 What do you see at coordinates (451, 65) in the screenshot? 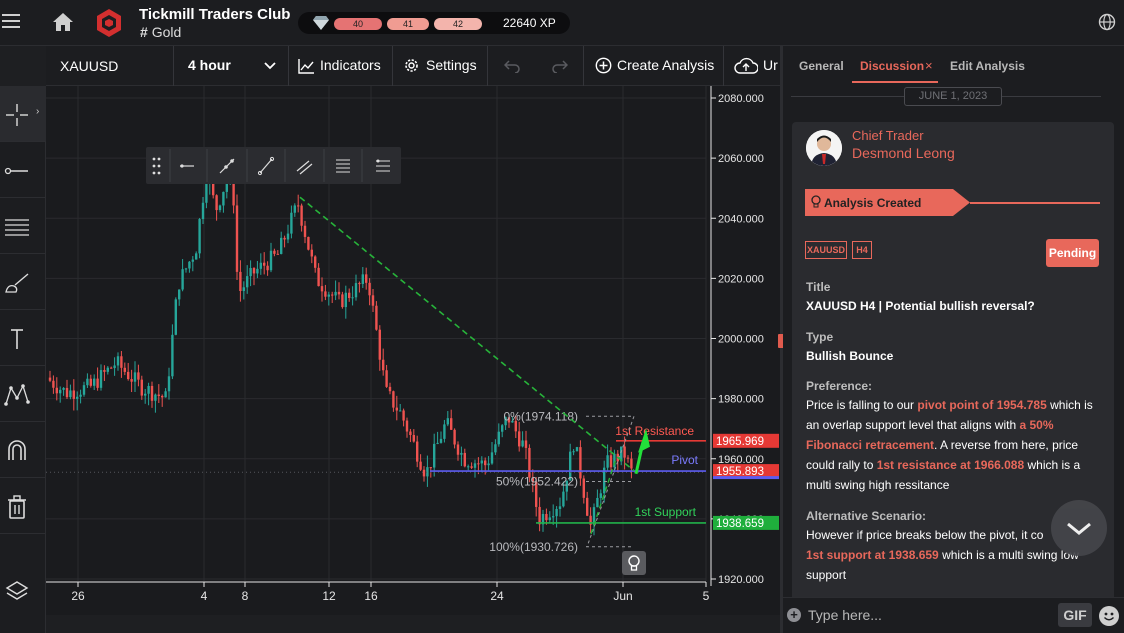
I see `settings-button: Settings` at bounding box center [451, 65].